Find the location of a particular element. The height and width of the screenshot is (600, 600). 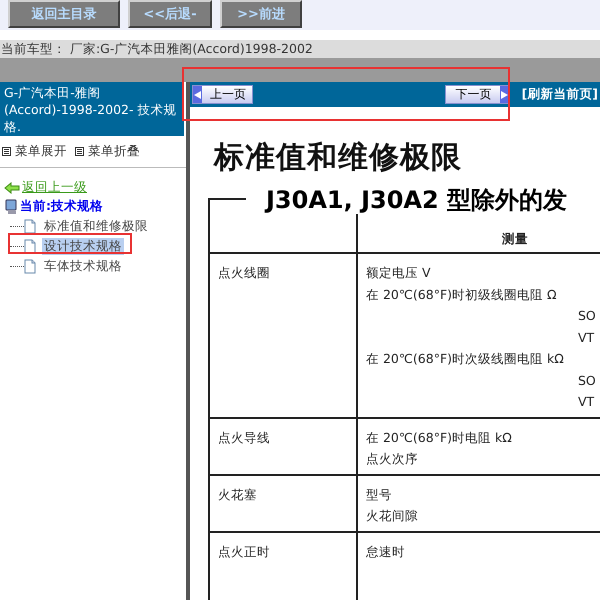

menu-link: 菜单展开 is located at coordinates (34, 151).